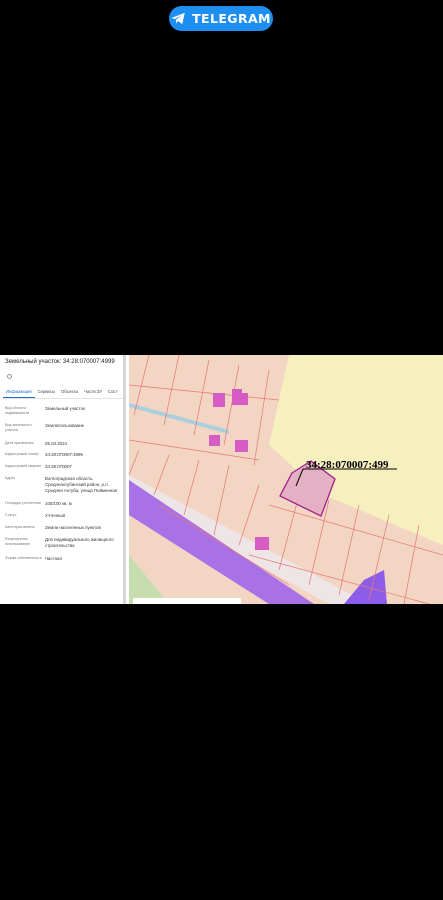 This screenshot has height=900, width=443. I want to click on telegram-icon, so click(178, 18).